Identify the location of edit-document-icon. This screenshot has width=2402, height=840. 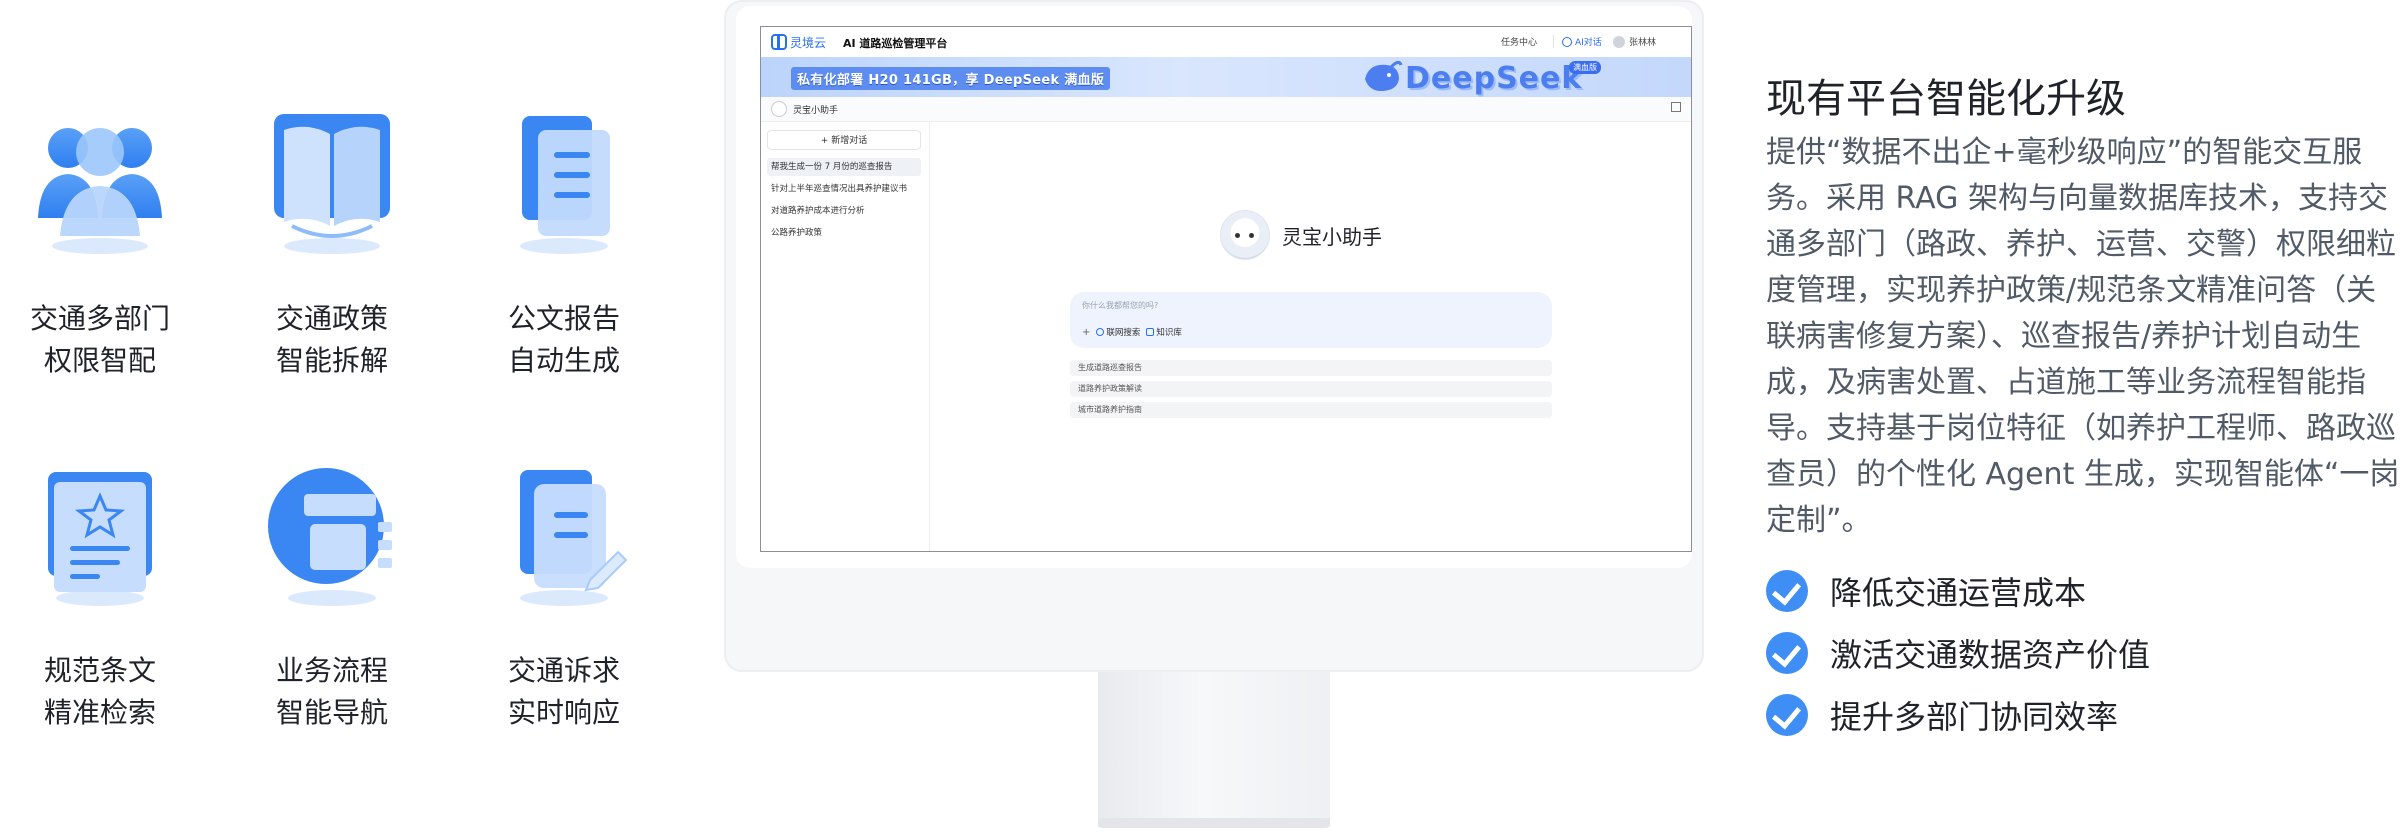
(574, 538).